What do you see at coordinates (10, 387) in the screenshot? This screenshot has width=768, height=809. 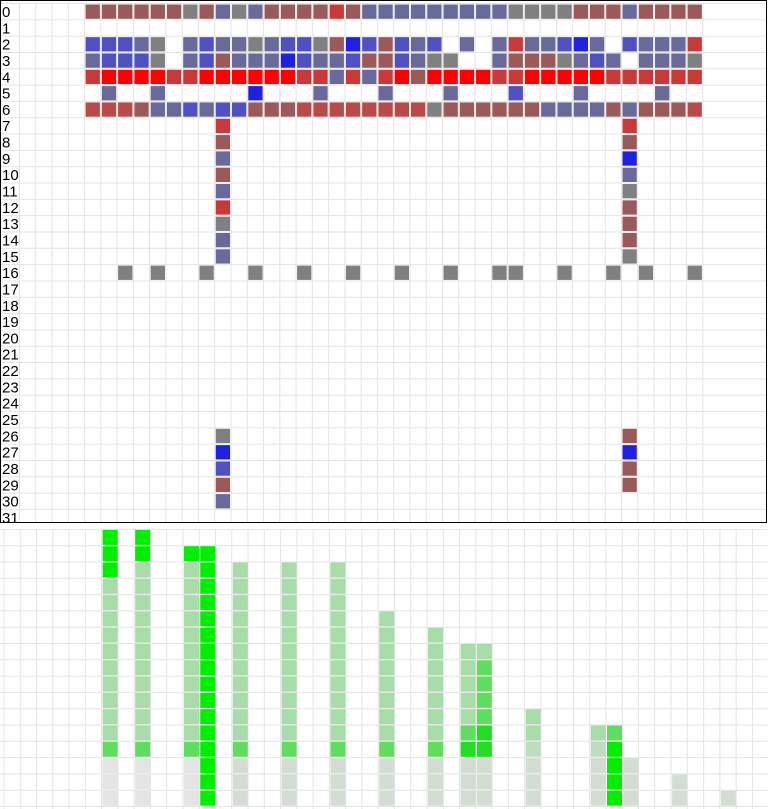 I see `row-label: 23` at bounding box center [10, 387].